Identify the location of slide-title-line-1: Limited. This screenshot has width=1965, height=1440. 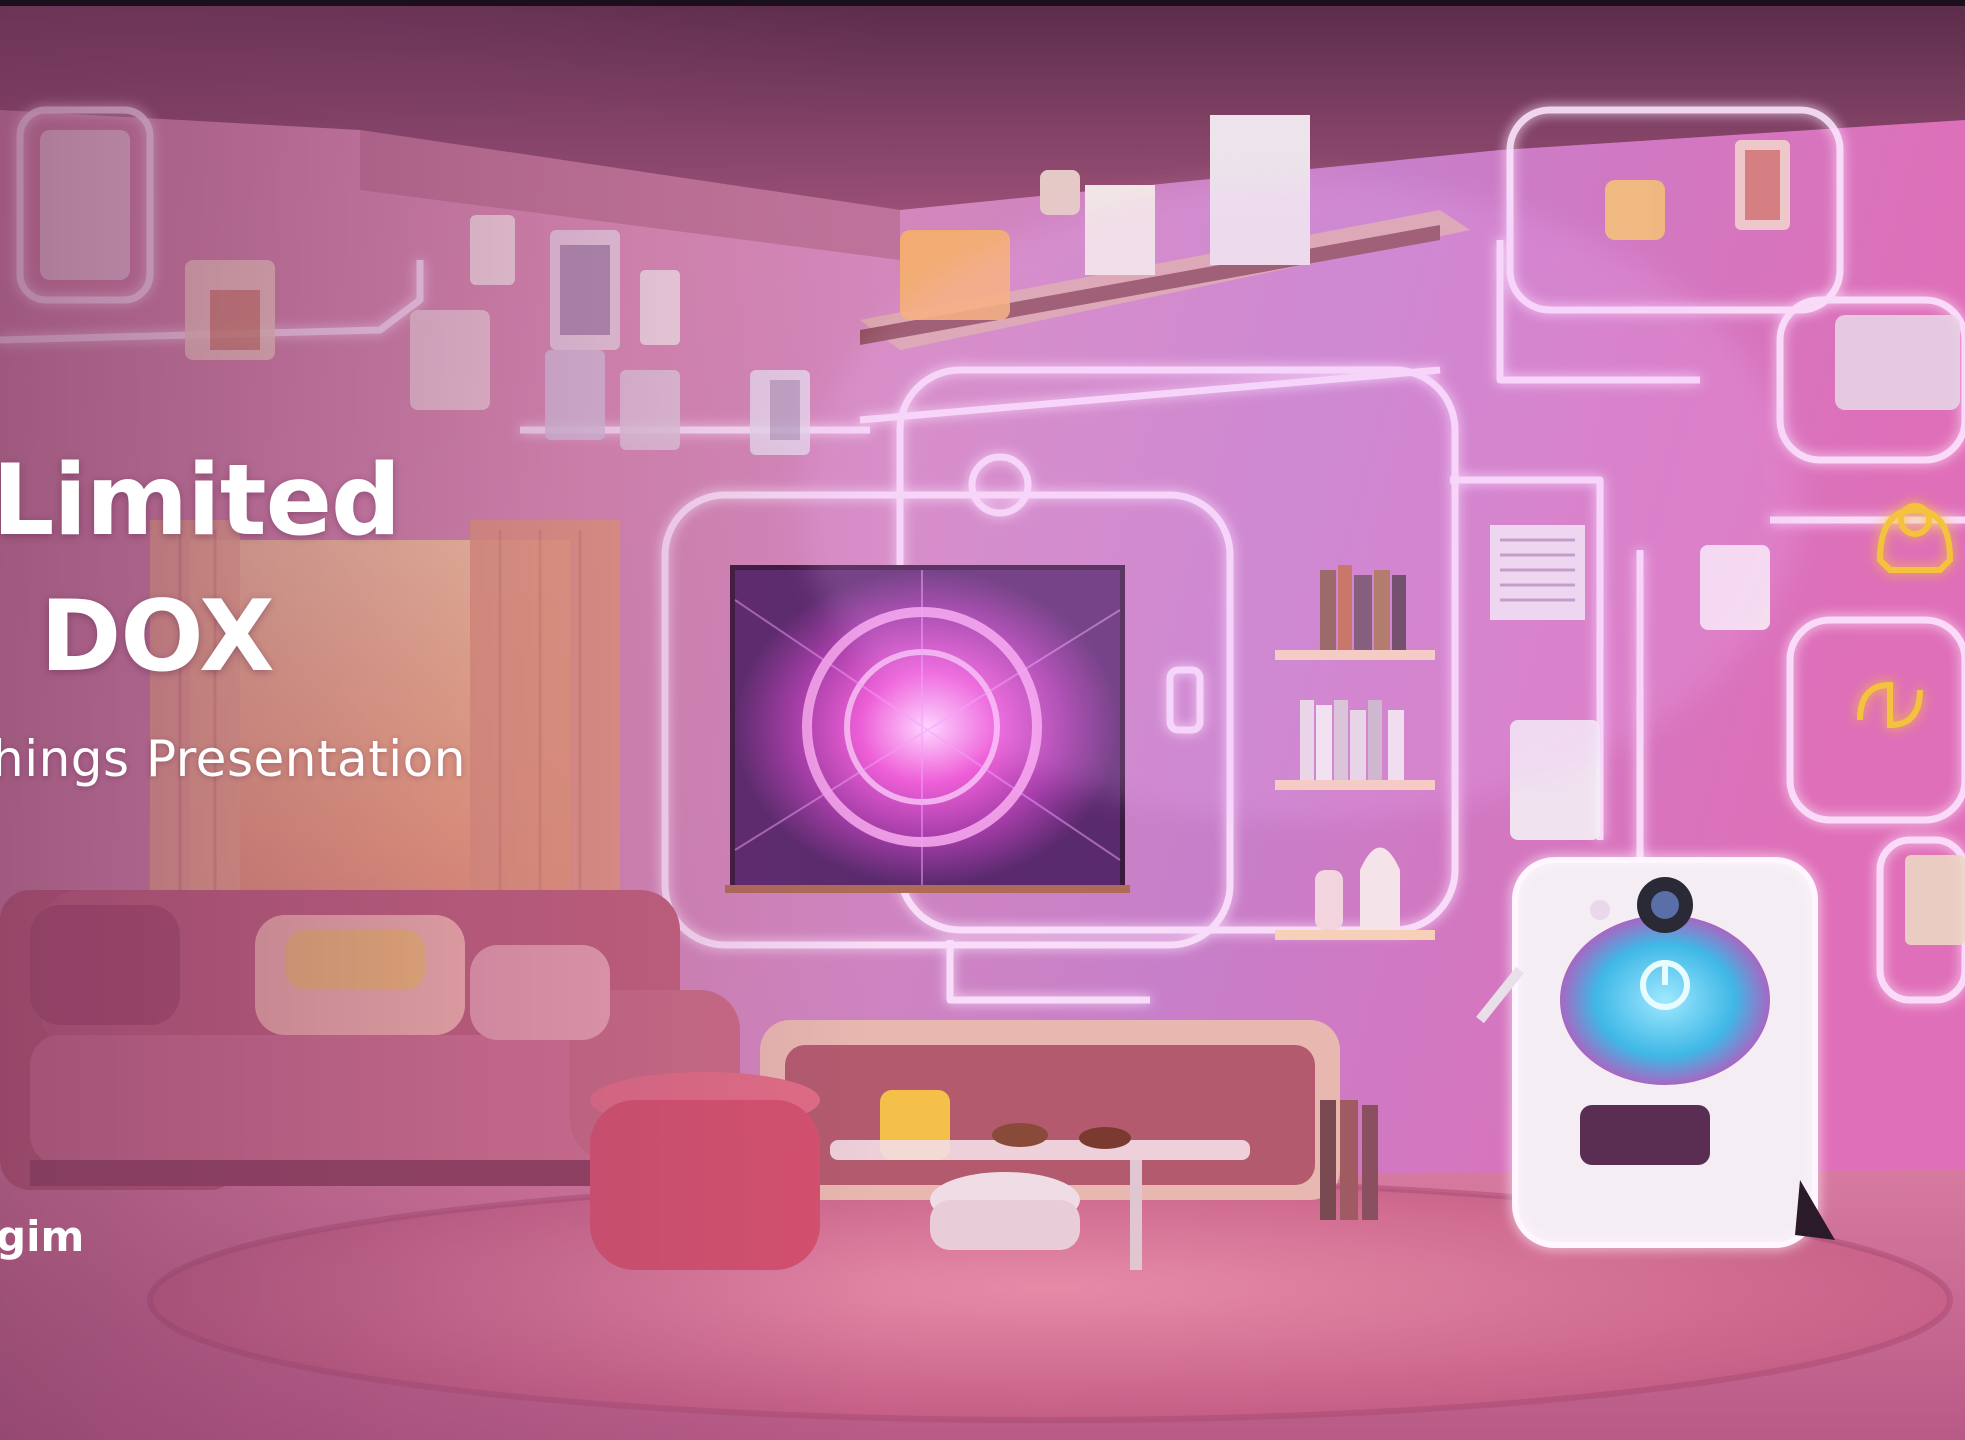
(200, 501).